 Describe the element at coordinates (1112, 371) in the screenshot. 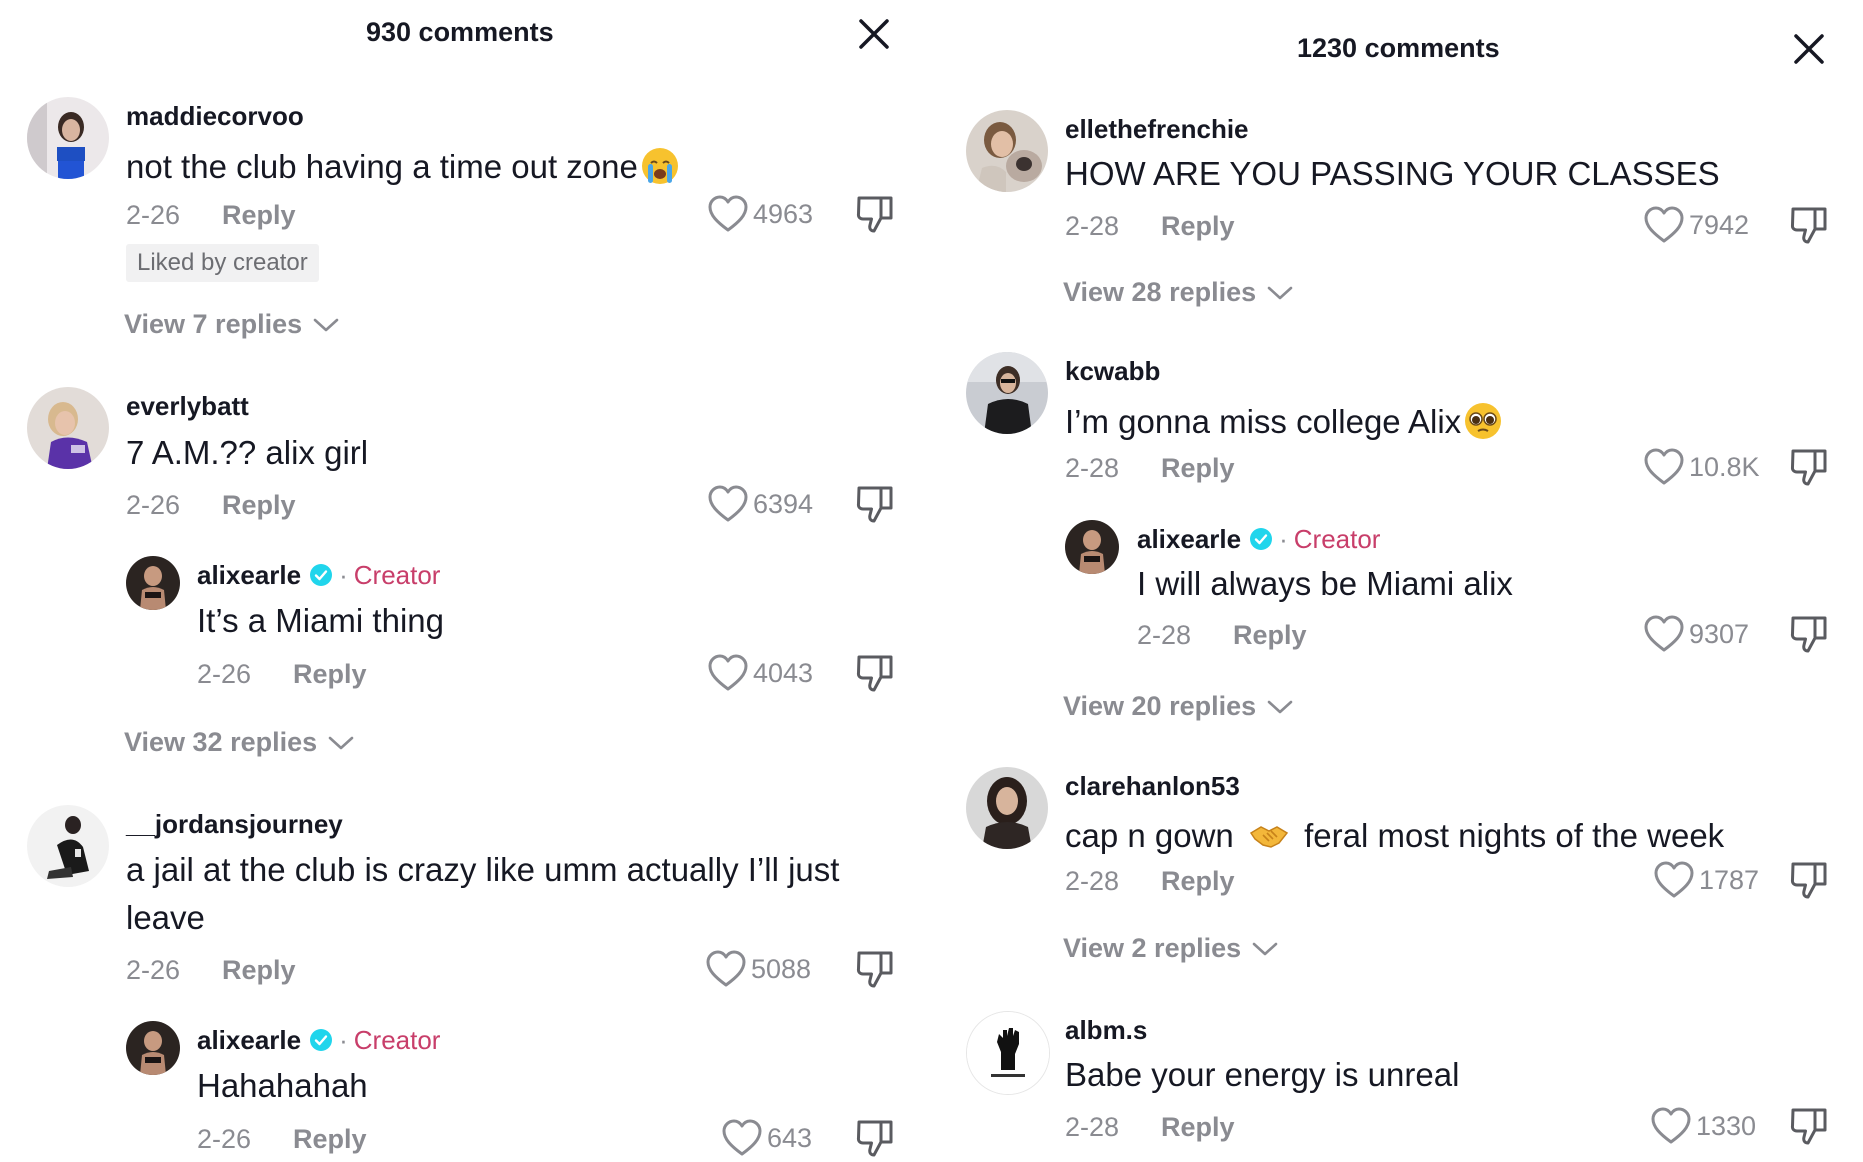

I see `comment-username: kcwabb` at that location.